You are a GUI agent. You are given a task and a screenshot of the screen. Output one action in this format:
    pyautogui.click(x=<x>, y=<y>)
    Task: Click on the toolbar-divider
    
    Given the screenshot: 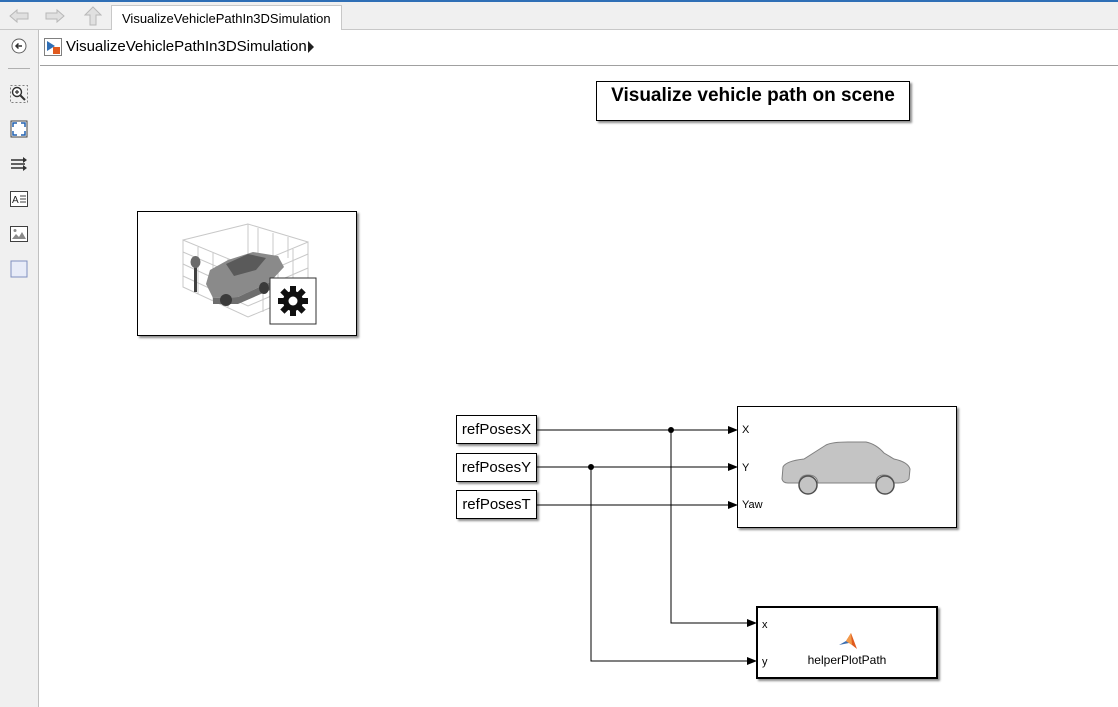 What is the action you would take?
    pyautogui.click(x=19, y=68)
    